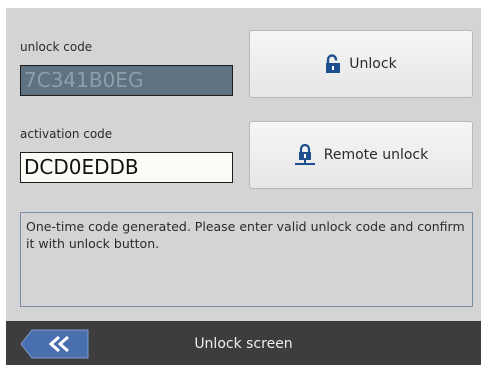  I want to click on double-chevron-left-icon, so click(54, 344).